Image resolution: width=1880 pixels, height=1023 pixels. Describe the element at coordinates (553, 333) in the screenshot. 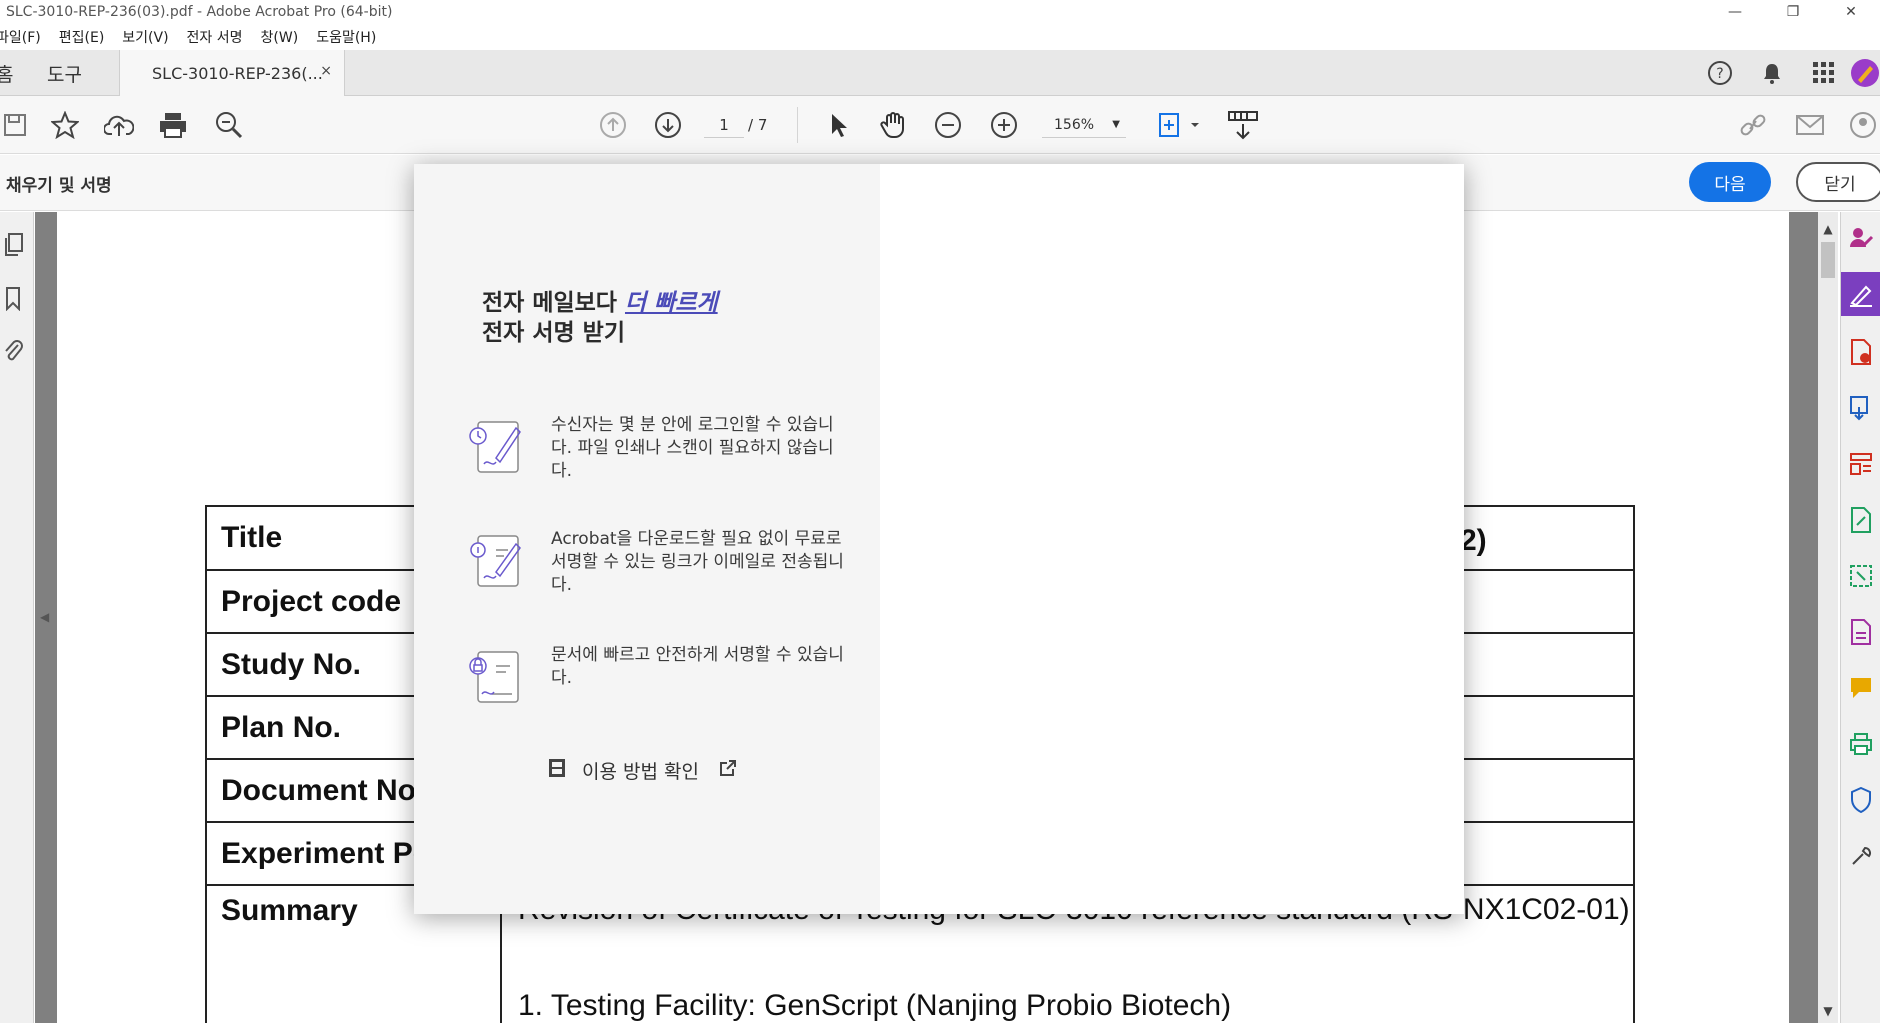

I see `dialog-title-line2: 전자 서명 받기` at that location.